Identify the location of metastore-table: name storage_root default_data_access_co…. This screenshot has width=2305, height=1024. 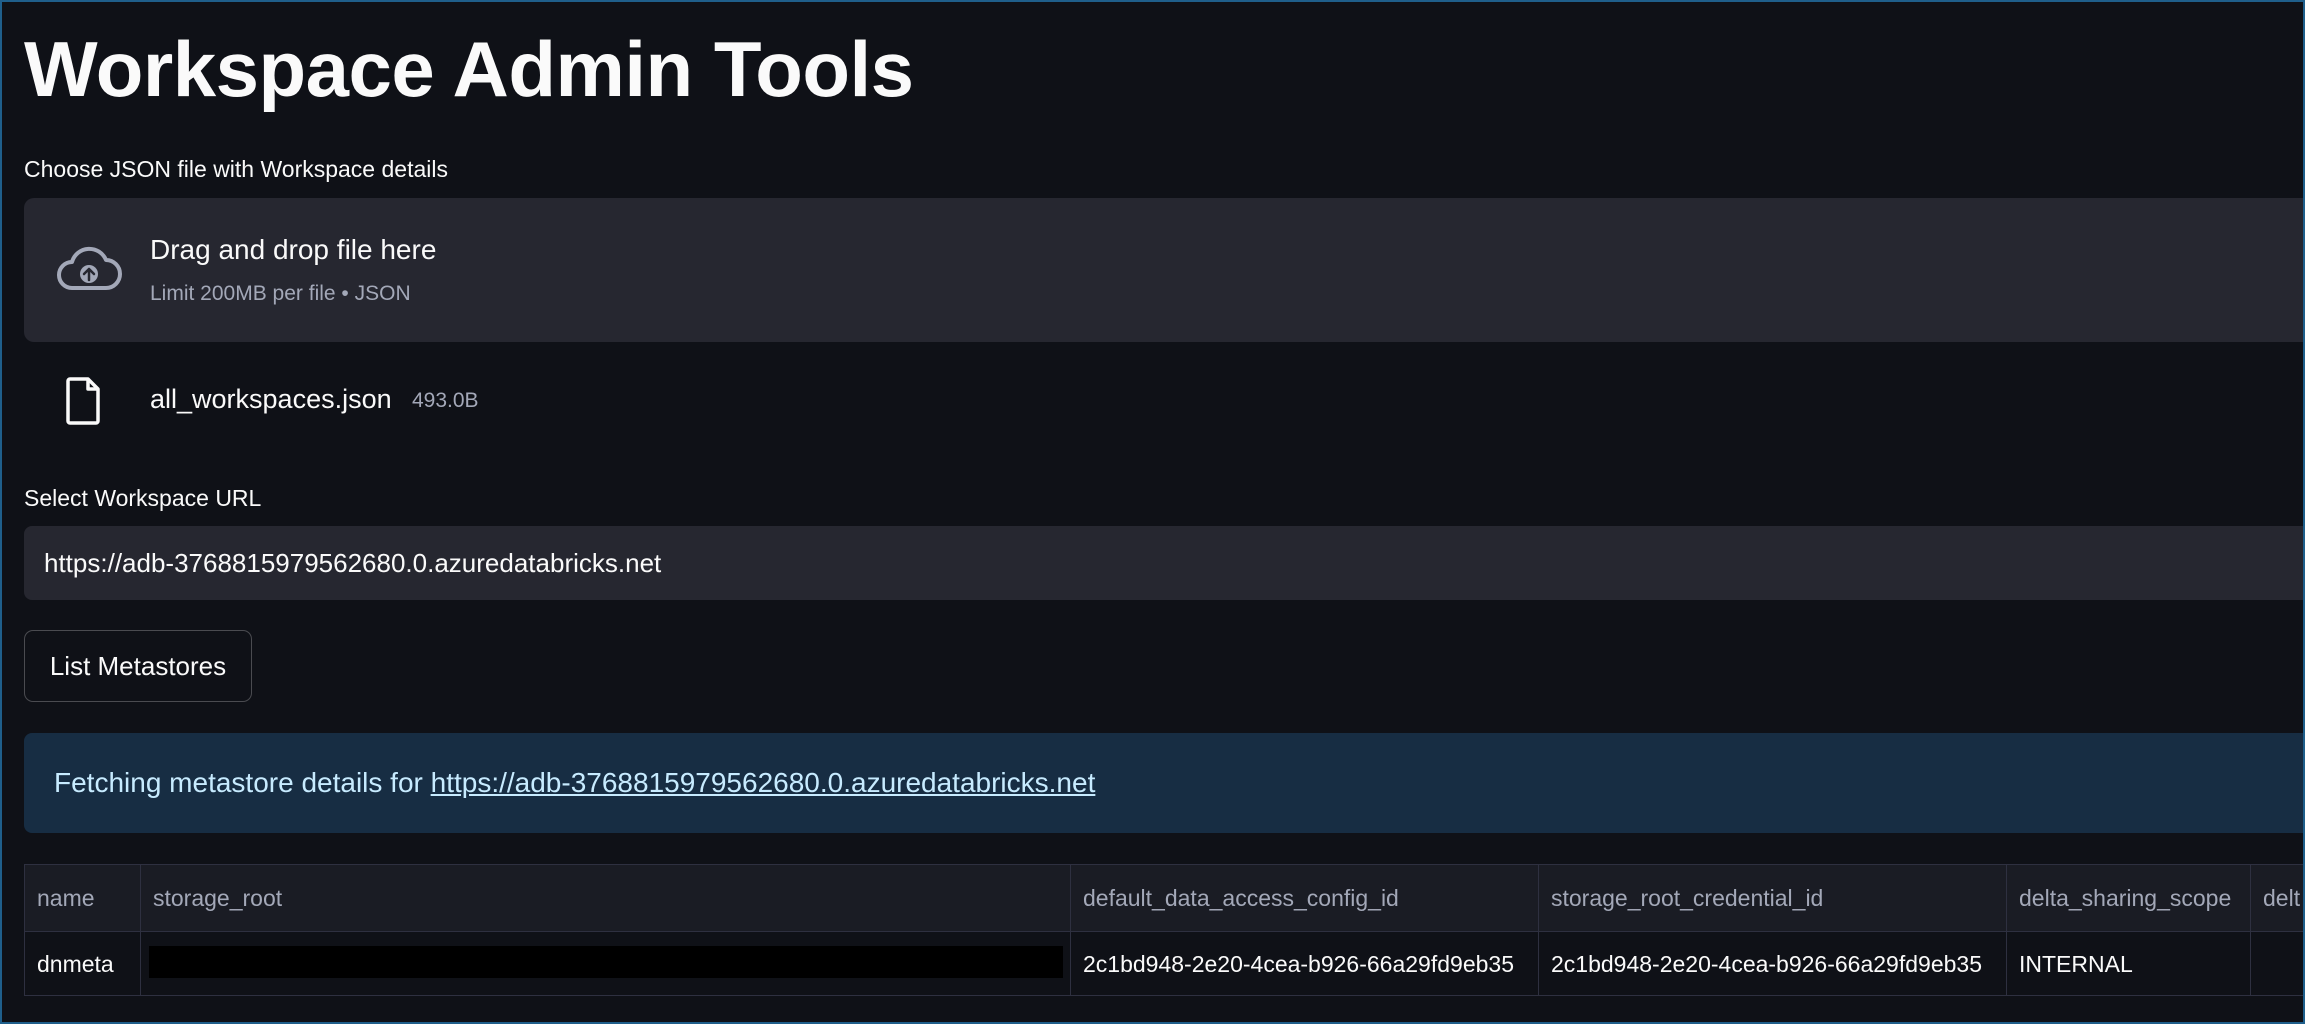
(1163, 930).